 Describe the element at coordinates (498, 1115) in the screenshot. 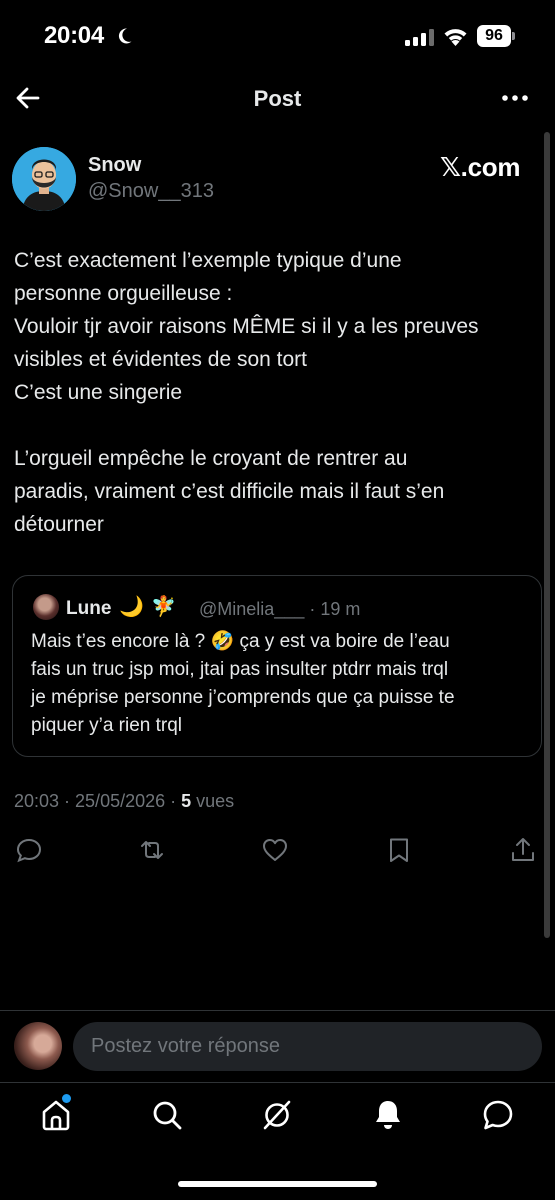

I see `messages-icon` at that location.